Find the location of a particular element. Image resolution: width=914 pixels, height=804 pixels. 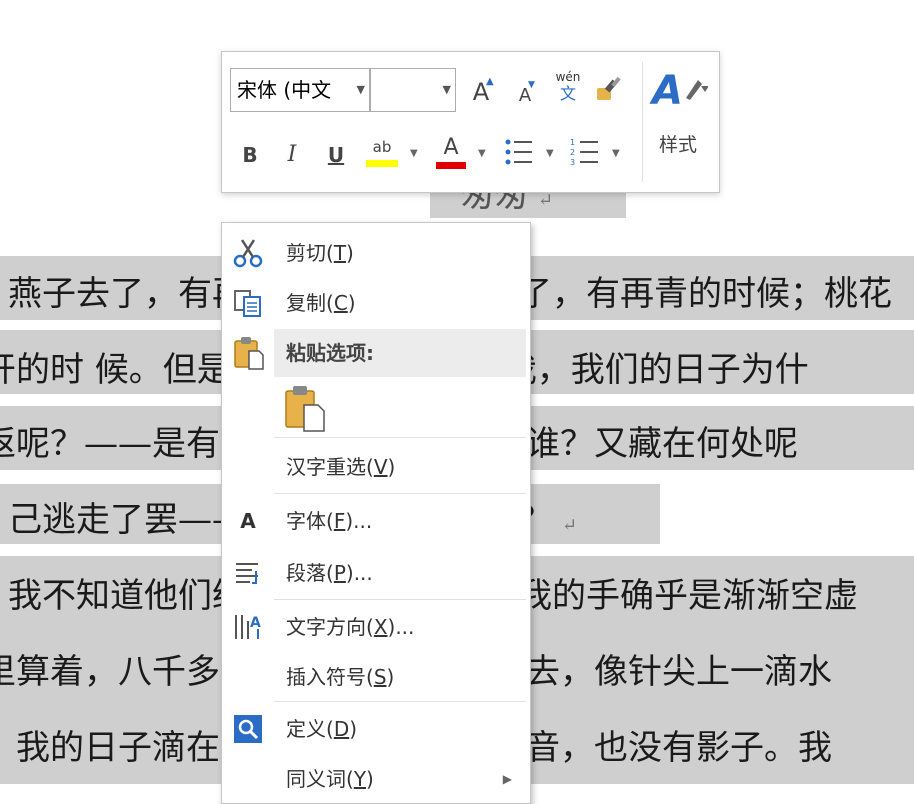

menu-item-insert-symbol: 插入符号(S) is located at coordinates (375, 677).